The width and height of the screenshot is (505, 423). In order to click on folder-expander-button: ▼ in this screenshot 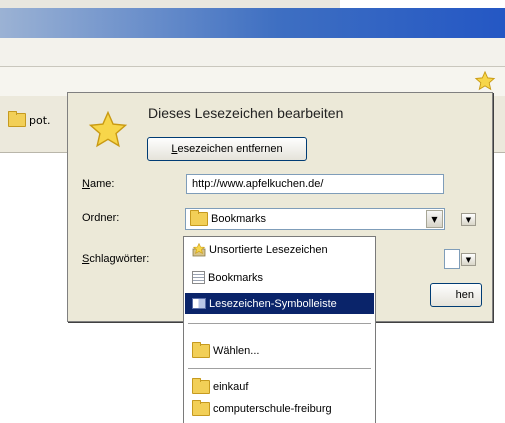, I will do `click(468, 219)`.